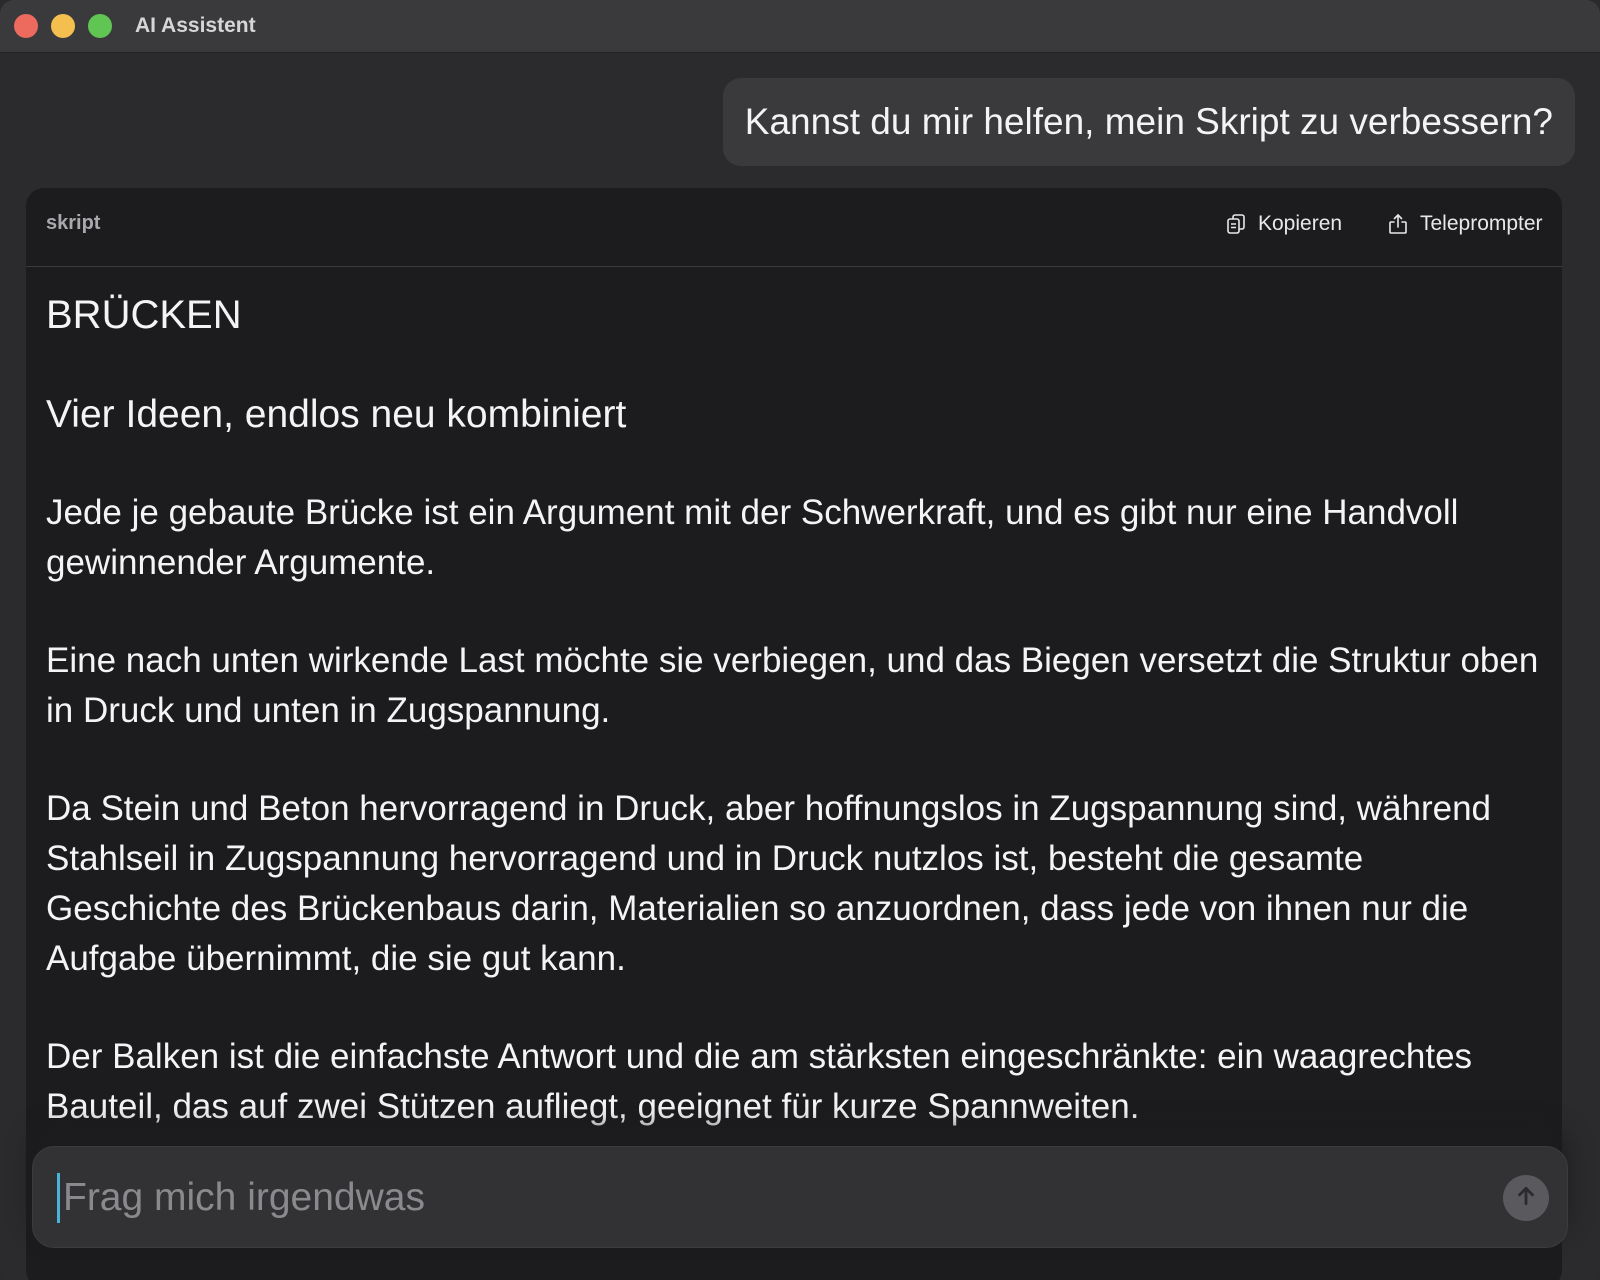 This screenshot has width=1600, height=1280. Describe the element at coordinates (195, 25) in the screenshot. I see `window-title: AI Assistent` at that location.